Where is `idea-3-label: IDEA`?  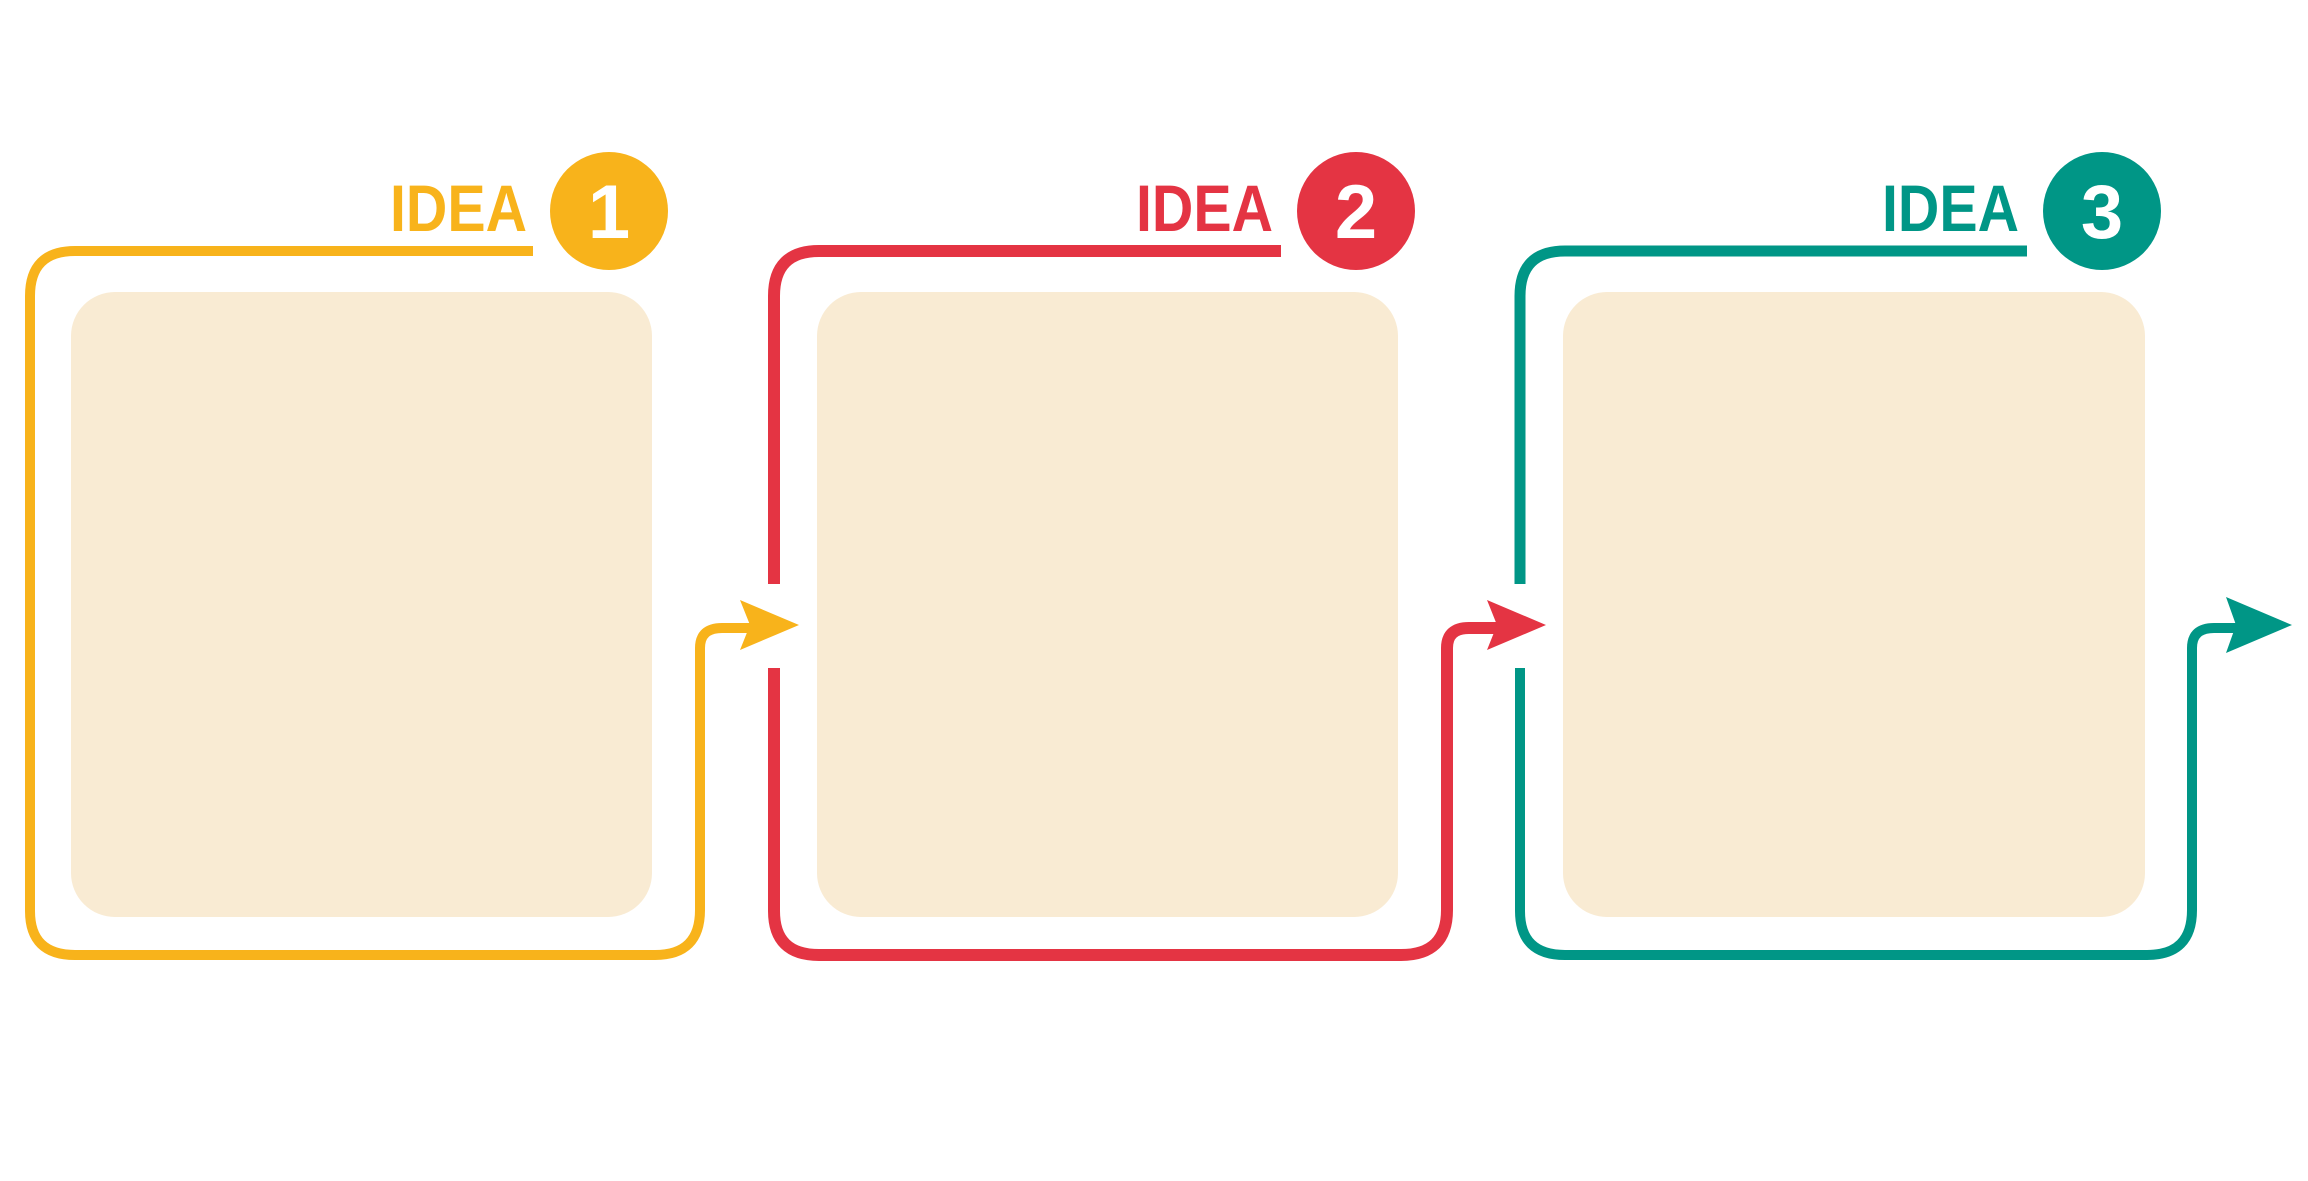 idea-3-label: IDEA is located at coordinates (1950, 208).